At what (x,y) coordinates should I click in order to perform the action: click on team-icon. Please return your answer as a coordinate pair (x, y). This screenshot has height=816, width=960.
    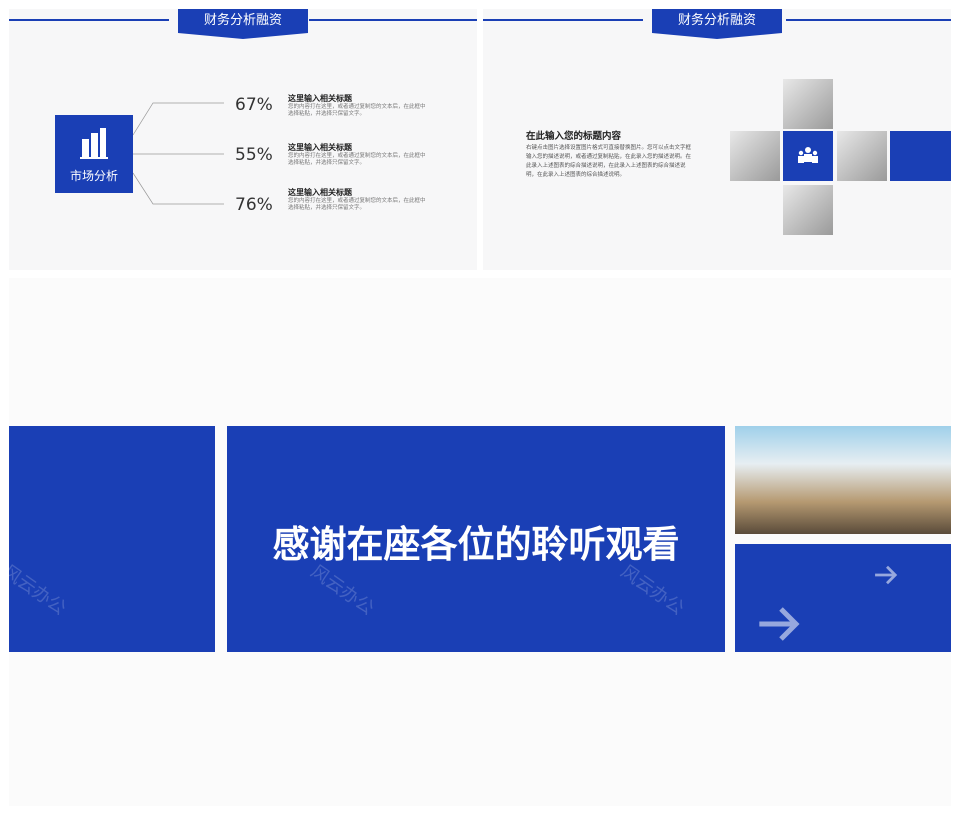
    Looking at the image, I should click on (808, 155).